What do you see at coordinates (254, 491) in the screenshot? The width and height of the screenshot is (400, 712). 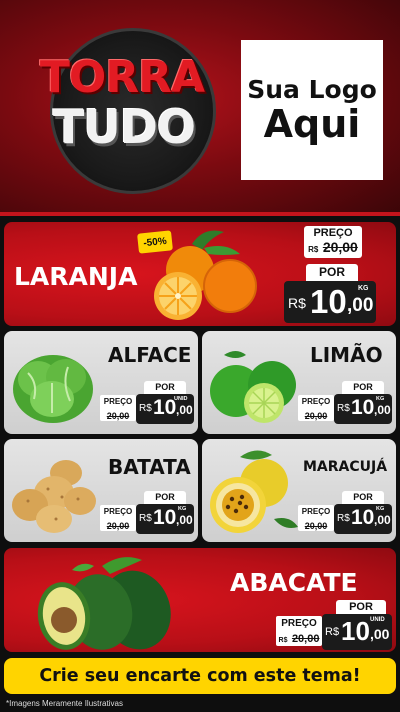 I see `passion-fruit-icon` at bounding box center [254, 491].